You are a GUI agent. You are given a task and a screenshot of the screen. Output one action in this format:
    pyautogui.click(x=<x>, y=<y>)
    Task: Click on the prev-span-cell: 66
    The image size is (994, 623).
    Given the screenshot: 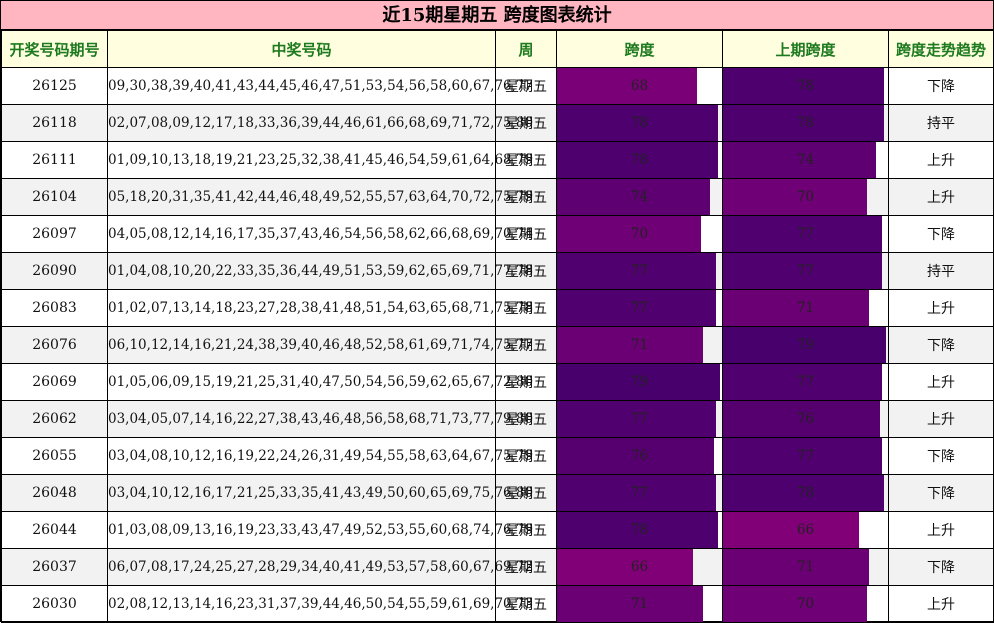 What is the action you would take?
    pyautogui.click(x=805, y=530)
    